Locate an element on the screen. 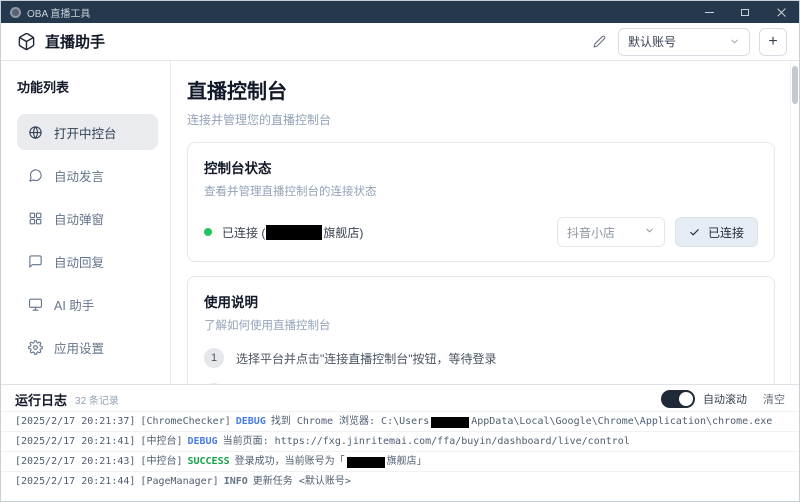 This screenshot has height=502, width=800. pencil-icon is located at coordinates (599, 41).